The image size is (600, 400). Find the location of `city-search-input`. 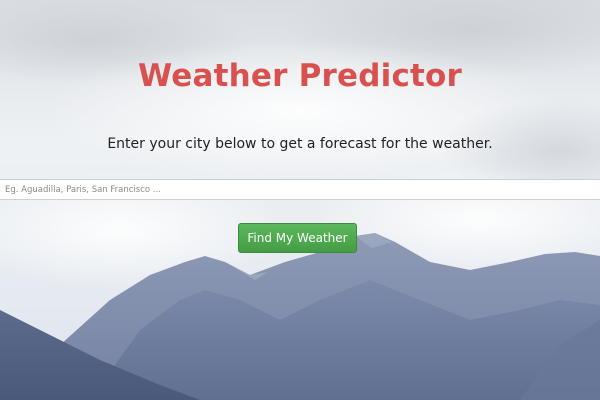

city-search-input is located at coordinates (300, 189).